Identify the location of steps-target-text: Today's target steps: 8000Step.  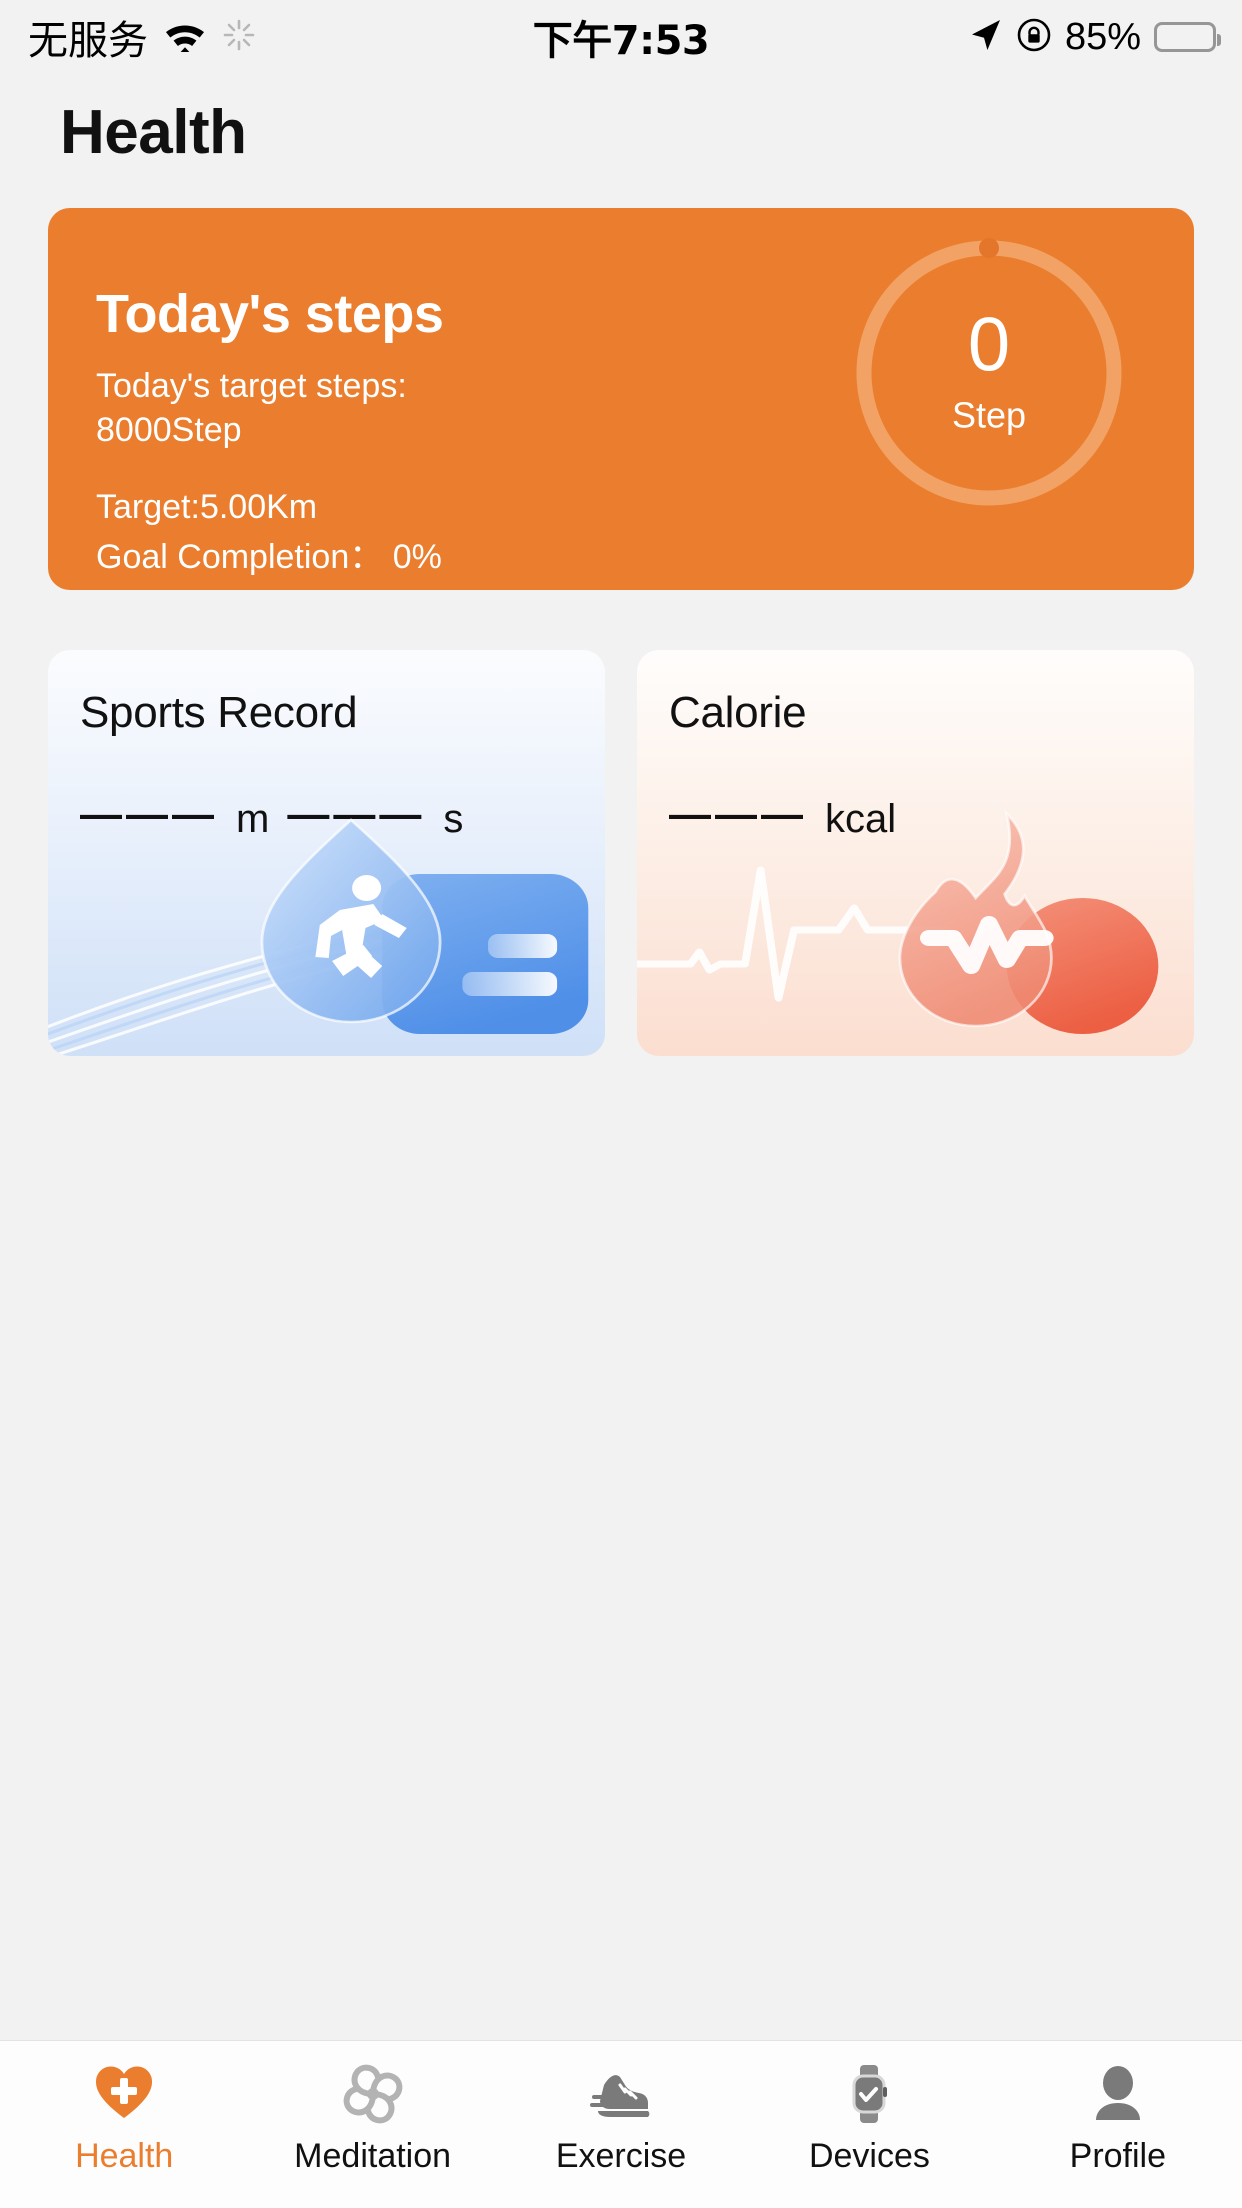
(435, 408).